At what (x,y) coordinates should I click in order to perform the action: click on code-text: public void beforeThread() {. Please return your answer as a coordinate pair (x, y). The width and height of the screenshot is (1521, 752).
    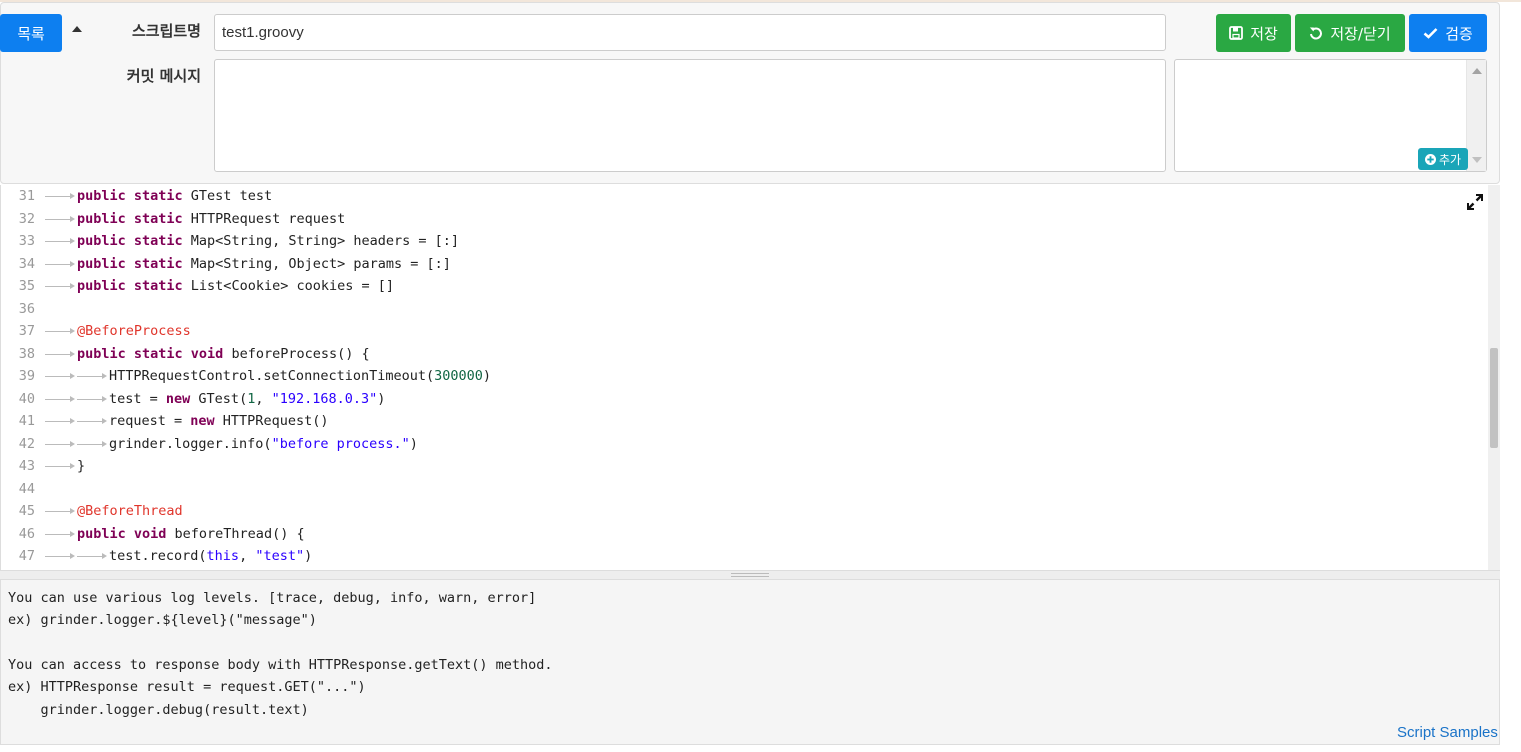
    Looking at the image, I should click on (175, 534).